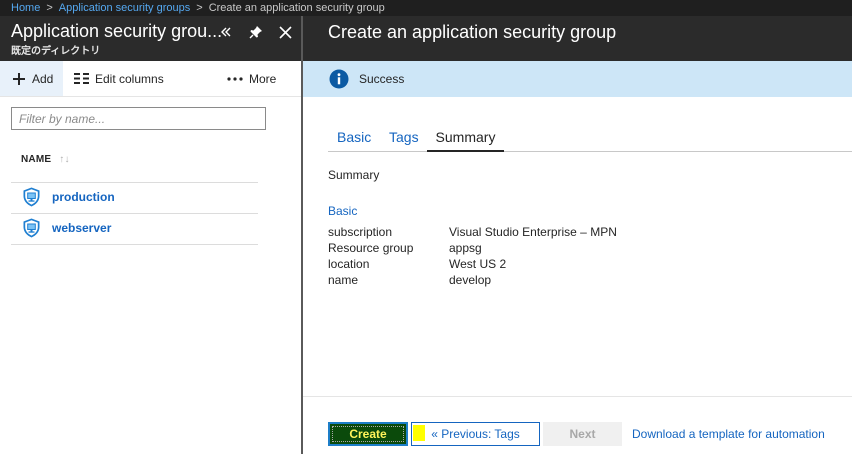 This screenshot has width=852, height=454. What do you see at coordinates (590, 139) in the screenshot?
I see `tab-bar: Basic Tags Summary` at bounding box center [590, 139].